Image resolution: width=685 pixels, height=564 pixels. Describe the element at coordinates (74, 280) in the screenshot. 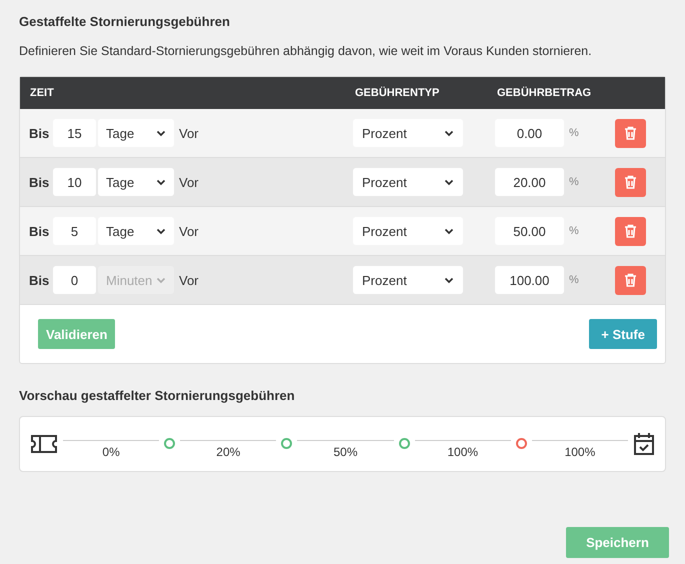

I see `amount-field: 0` at that location.